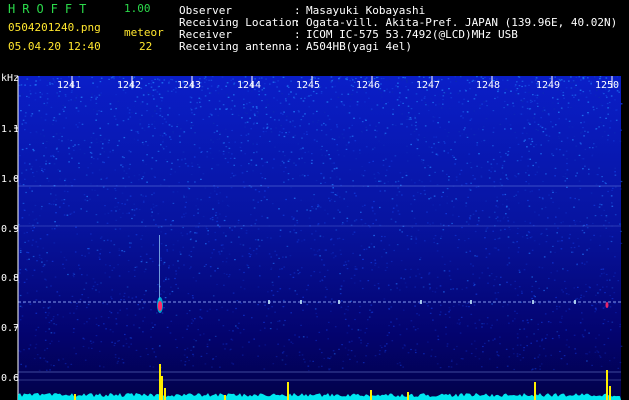 This screenshot has width=629, height=400. I want to click on observer-colon: :, so click(297, 10).